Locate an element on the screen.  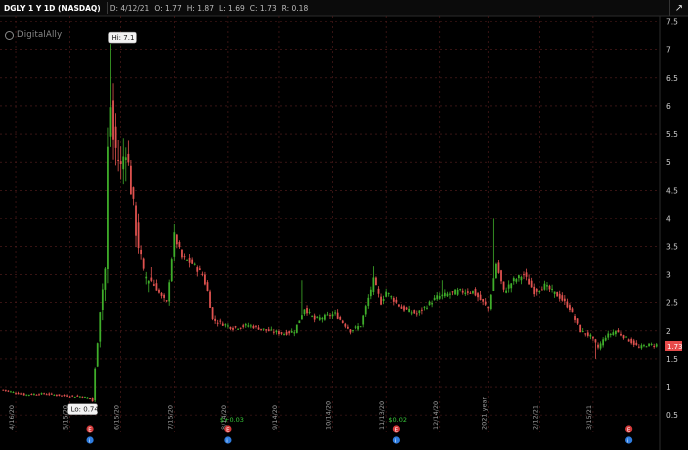
event-marker-2: Ei is located at coordinates (228, 435).